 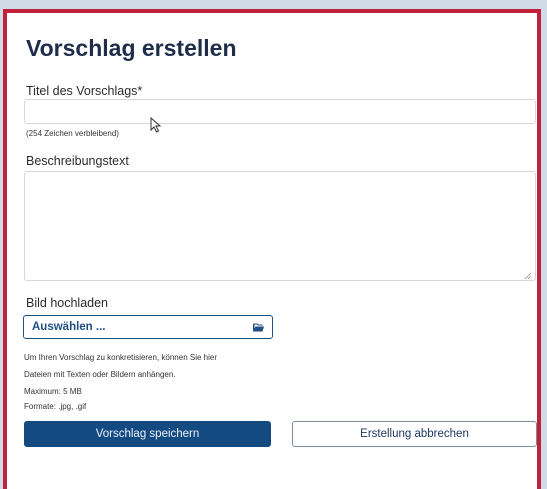 What do you see at coordinates (156, 125) in the screenshot?
I see `mouse-pointer-icon` at bounding box center [156, 125].